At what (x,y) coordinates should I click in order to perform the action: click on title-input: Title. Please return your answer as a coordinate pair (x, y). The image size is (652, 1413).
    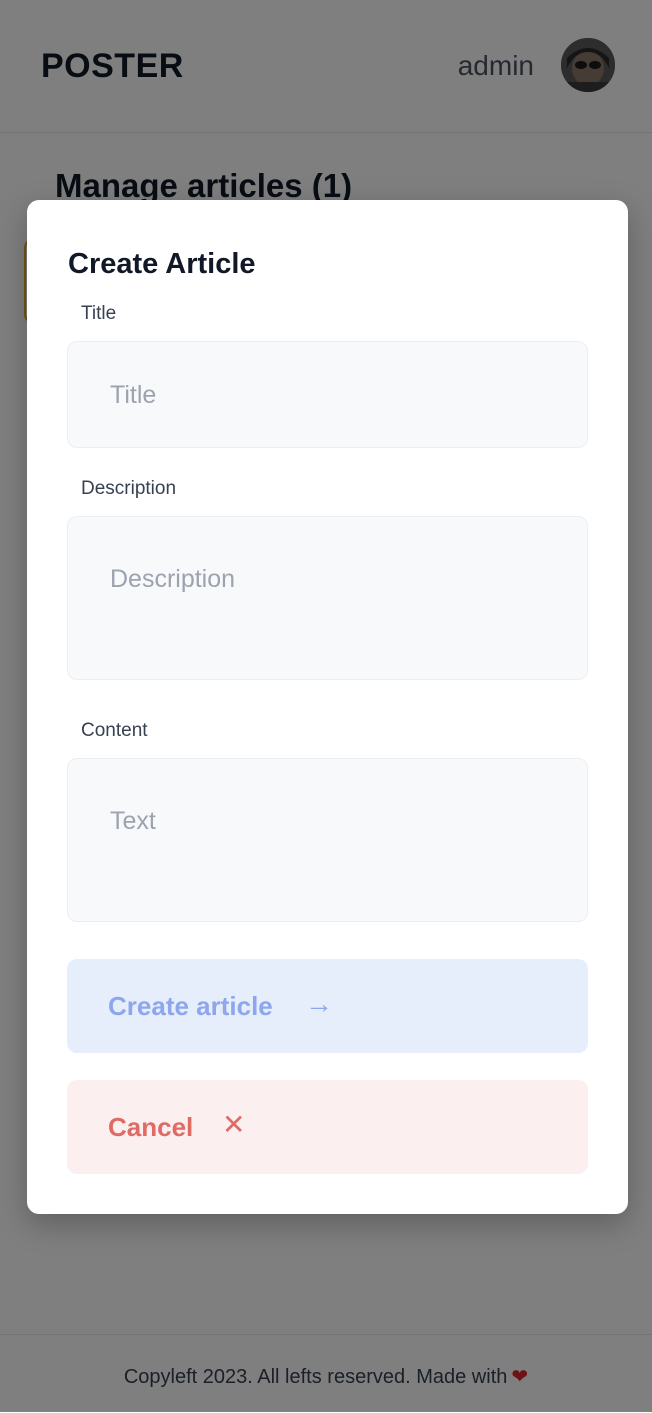
    Looking at the image, I should click on (327, 394).